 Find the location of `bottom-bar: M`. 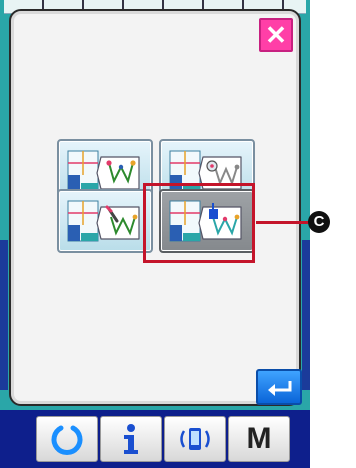

bottom-bar: M is located at coordinates (155, 439).